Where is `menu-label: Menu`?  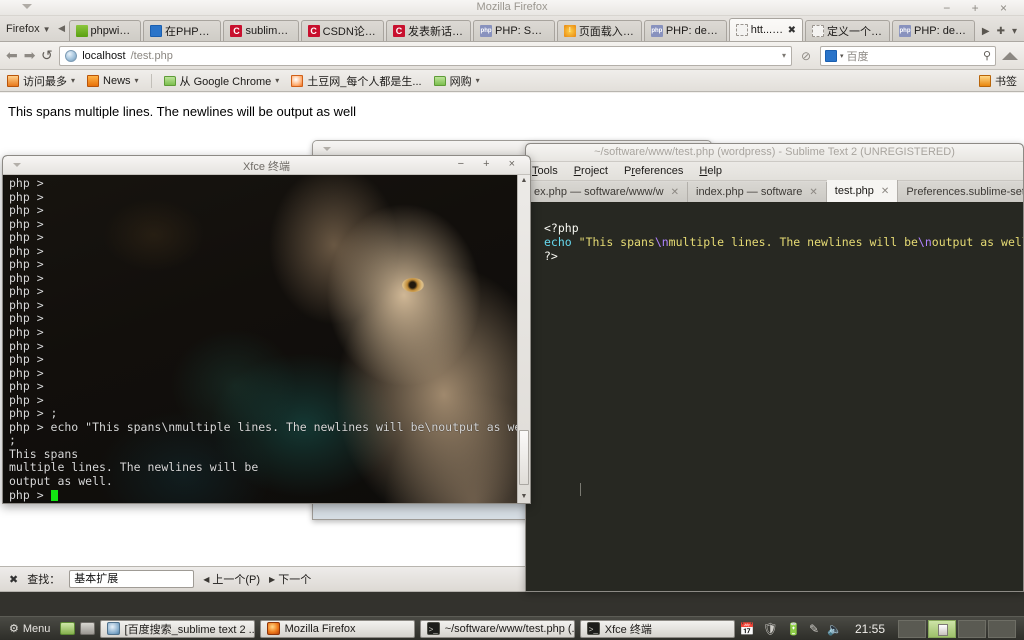
menu-label: Menu is located at coordinates (36, 628).